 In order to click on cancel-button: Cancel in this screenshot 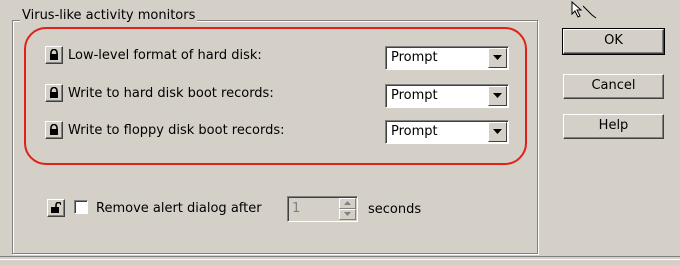, I will do `click(613, 86)`.